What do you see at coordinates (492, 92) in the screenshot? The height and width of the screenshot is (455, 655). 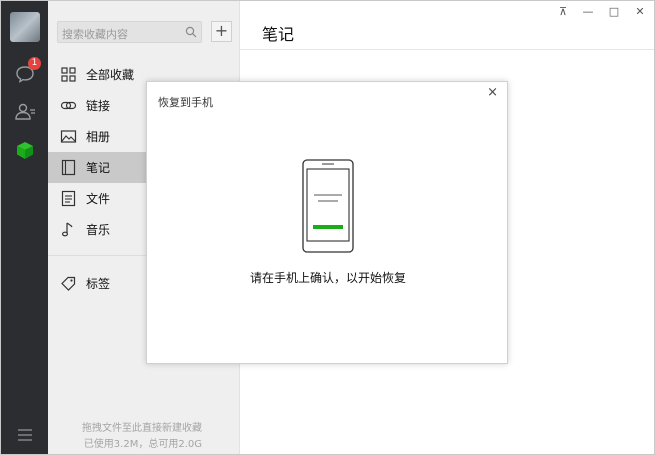 I see `close-dialog-button: ×` at bounding box center [492, 92].